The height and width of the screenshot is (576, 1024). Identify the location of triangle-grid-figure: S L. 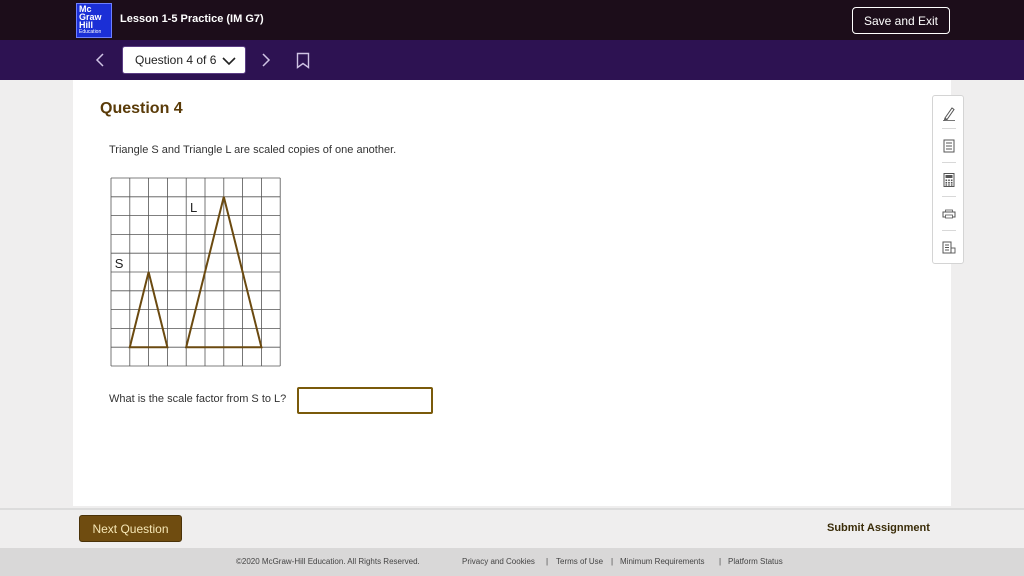
(195, 272).